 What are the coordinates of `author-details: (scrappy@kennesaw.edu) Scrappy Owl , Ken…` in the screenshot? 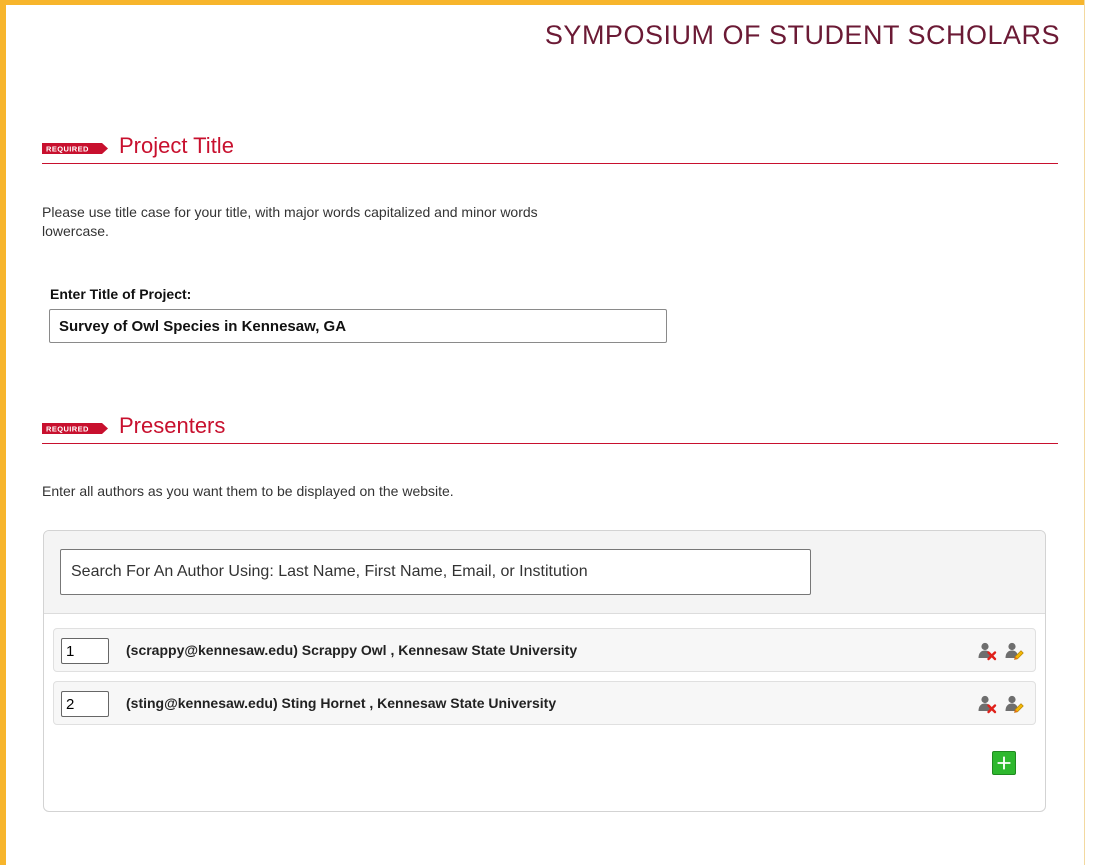 It's located at (352, 650).